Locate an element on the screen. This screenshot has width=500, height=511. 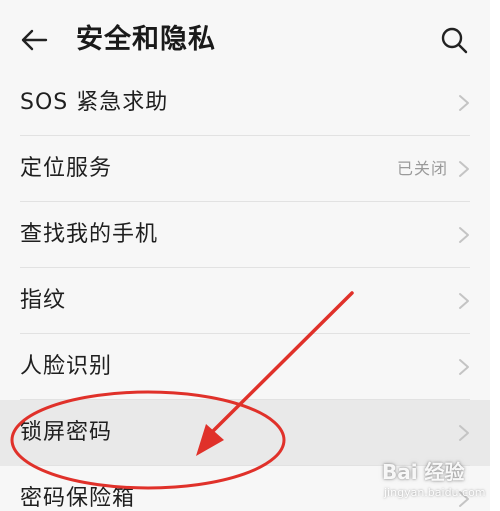
settings-row-find-phone: 查找我的手机 is located at coordinates (245, 235).